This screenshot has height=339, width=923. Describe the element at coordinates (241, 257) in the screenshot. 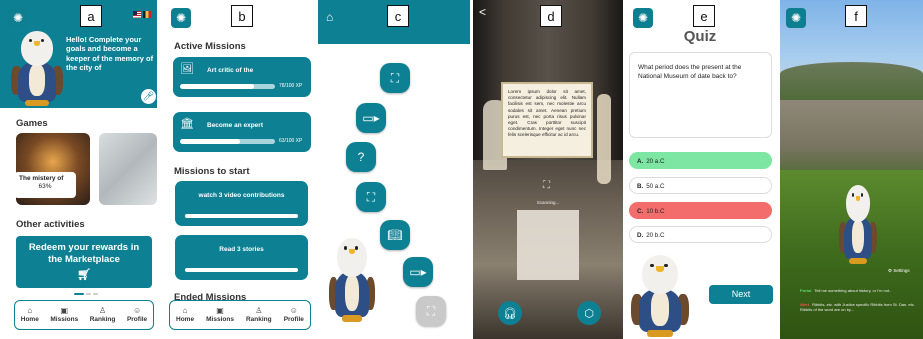

I see `start-mission-card: Read 3 stories` at that location.